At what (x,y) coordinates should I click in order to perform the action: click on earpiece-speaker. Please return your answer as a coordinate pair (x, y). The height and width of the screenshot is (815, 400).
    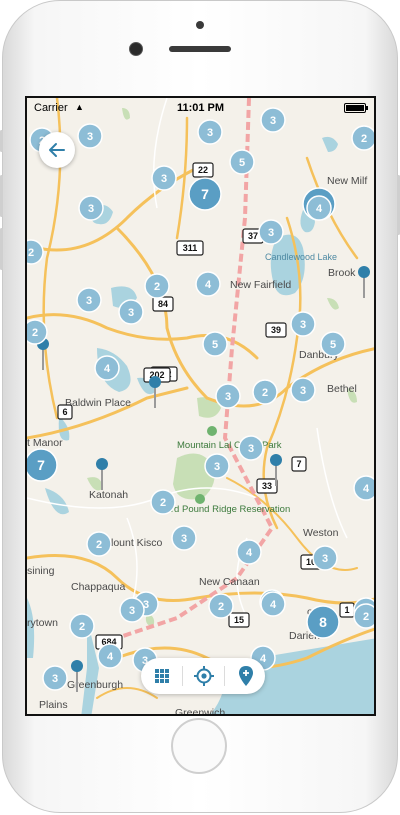
    Looking at the image, I should click on (200, 49).